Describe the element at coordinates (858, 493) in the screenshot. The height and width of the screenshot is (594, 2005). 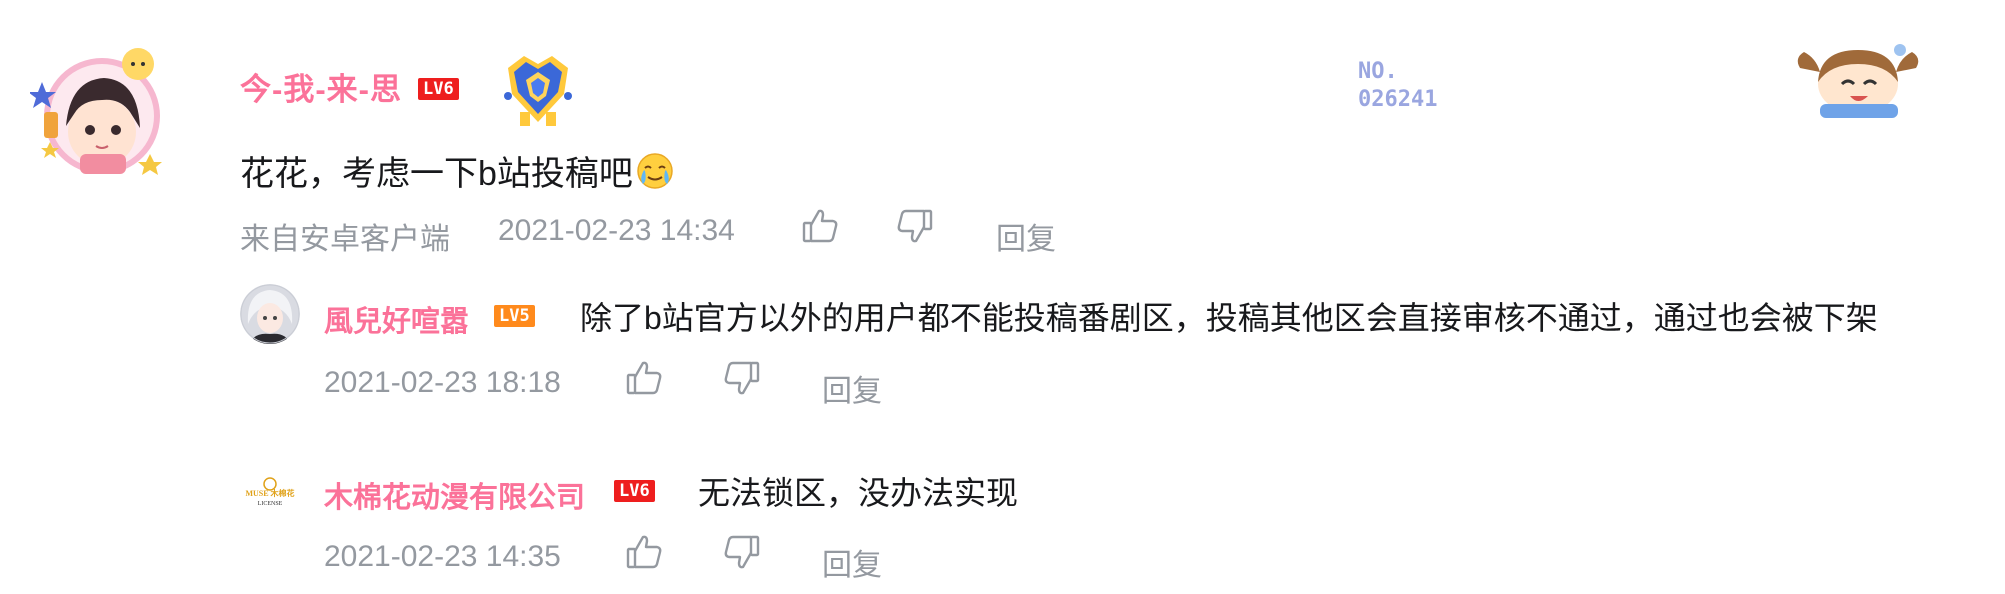
I see `reply-text: 无法锁区，没办法实现` at that location.